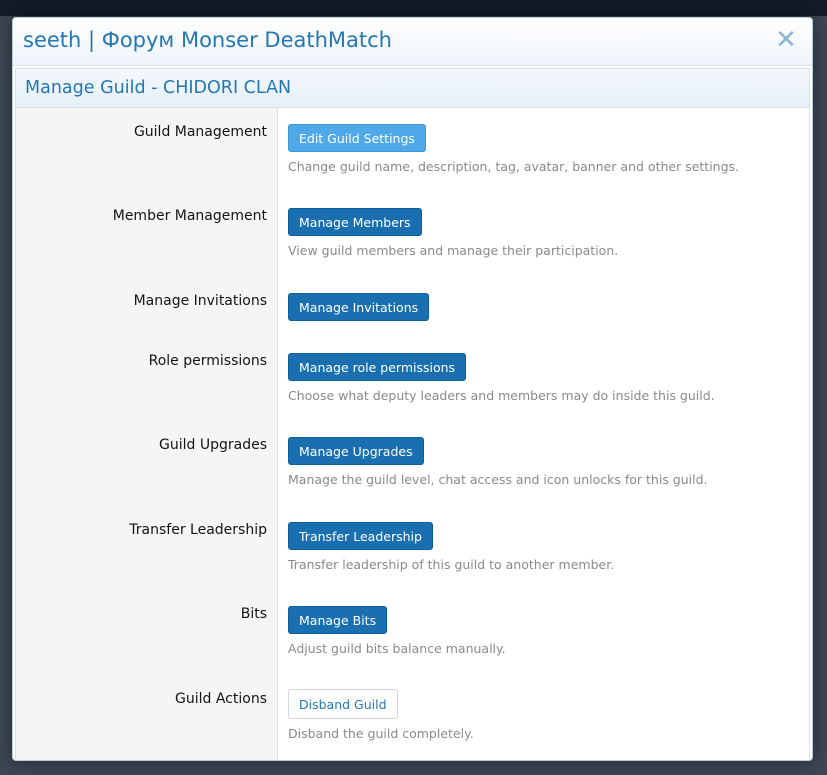  Describe the element at coordinates (207, 361) in the screenshot. I see `row-label: Role permissions` at that location.